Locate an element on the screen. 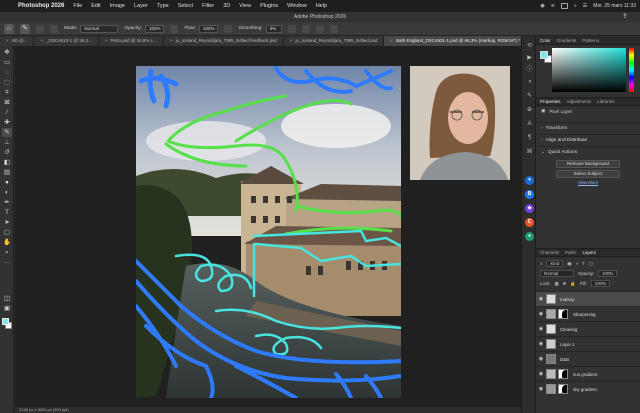 Image resolution: width=640 pixels, height=413 pixels. tab-properties: Properties is located at coordinates (550, 101).